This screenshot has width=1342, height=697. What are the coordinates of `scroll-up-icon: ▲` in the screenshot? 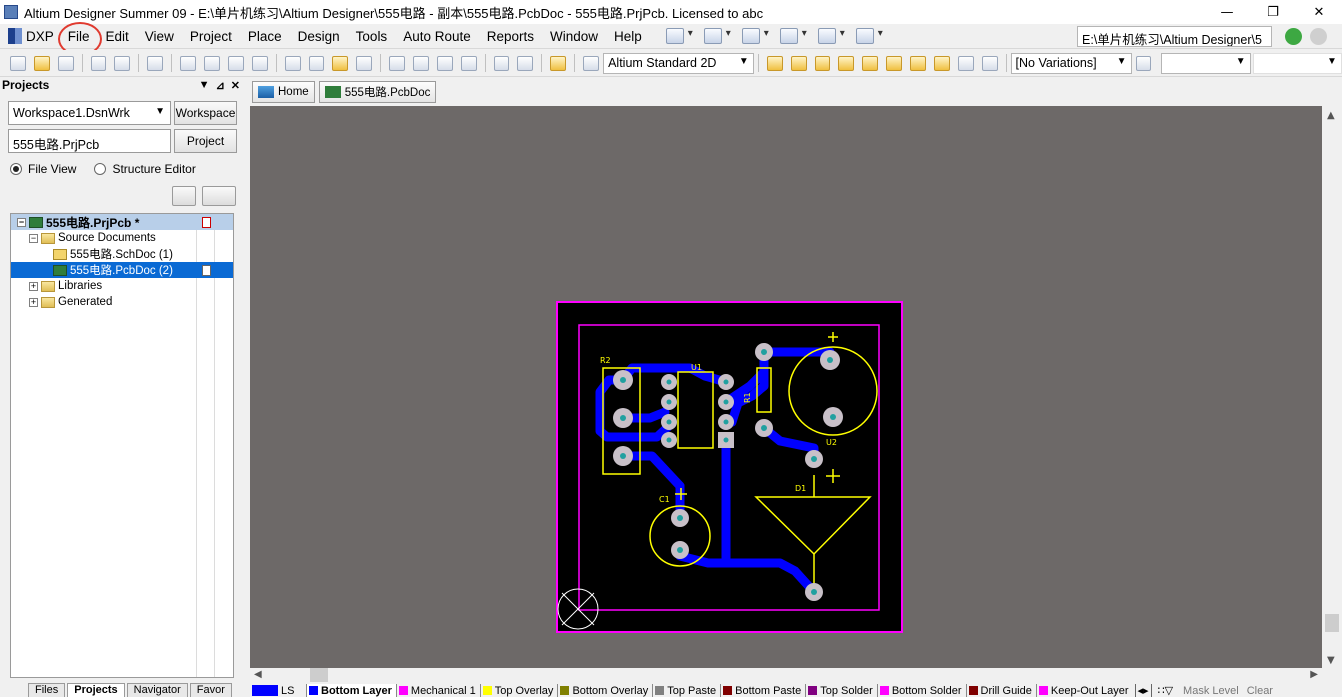 It's located at (1331, 115).